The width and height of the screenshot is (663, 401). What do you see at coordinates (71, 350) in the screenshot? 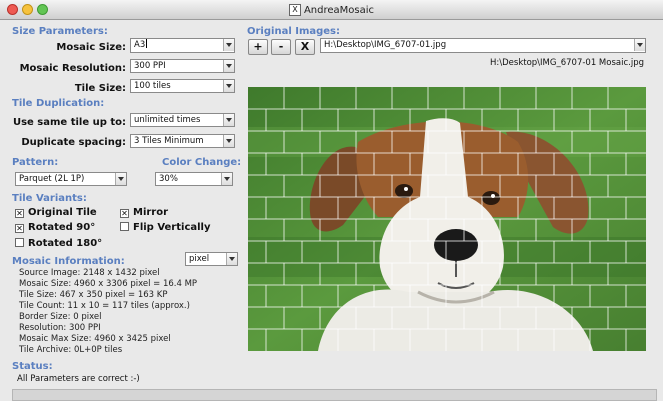
I see `info-line: Tile Archive: 0L+0P tiles` at bounding box center [71, 350].